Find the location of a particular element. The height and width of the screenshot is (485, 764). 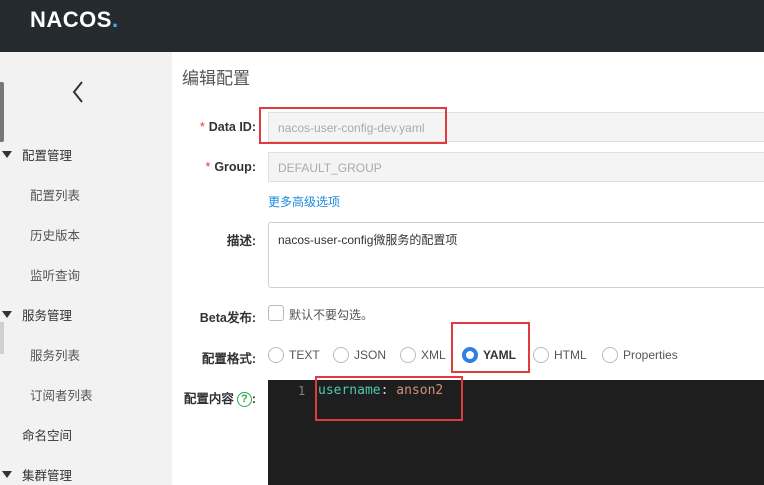

config-content-editor: 1 username: anson2 is located at coordinates (516, 432).